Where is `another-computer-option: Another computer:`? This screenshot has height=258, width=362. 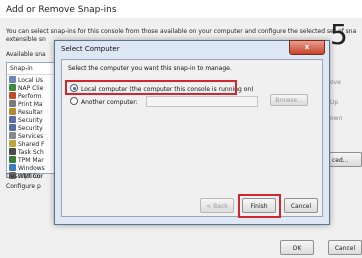 another-computer-option: Another computer: is located at coordinates (104, 101).